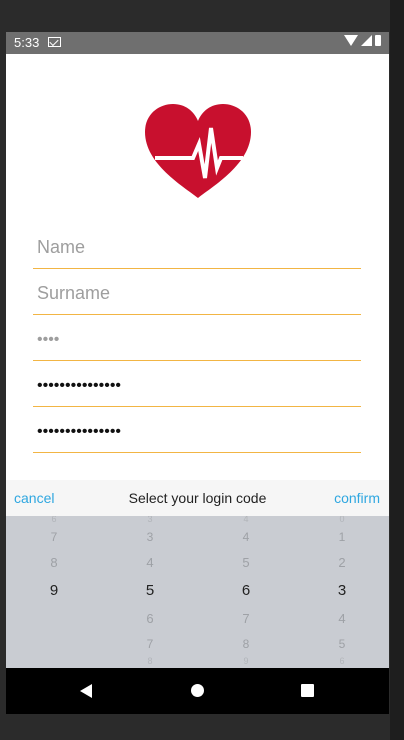 This screenshot has height=740, width=404. What do you see at coordinates (79, 431) in the screenshot?
I see `password-confirm-value: •••••••••••••••` at bounding box center [79, 431].